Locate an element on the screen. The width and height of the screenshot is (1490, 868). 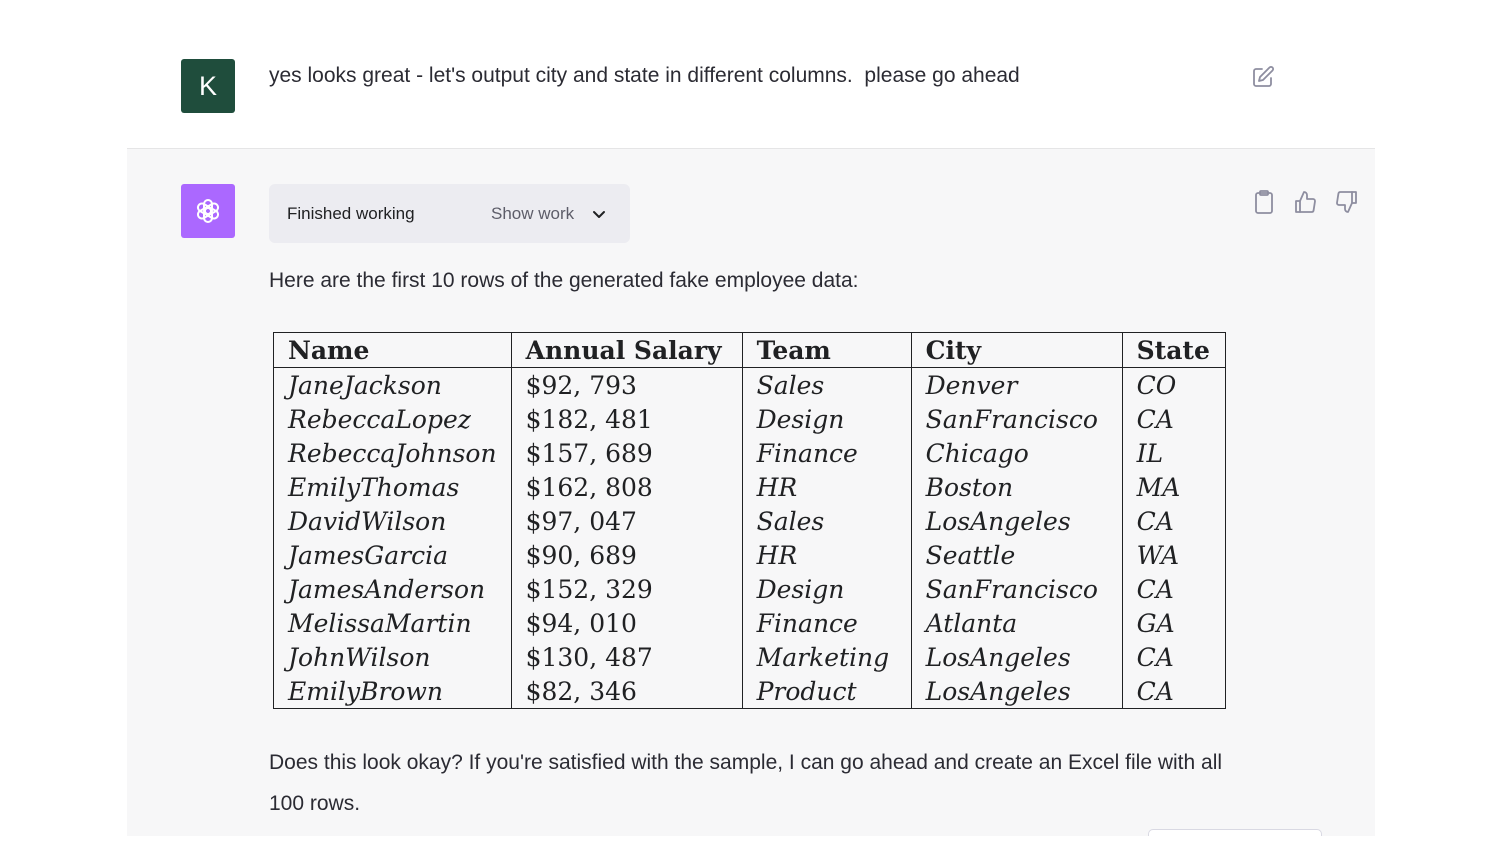
table-row: EmilyBrown $82, 346 Product LosAngeles CA is located at coordinates (750, 691).